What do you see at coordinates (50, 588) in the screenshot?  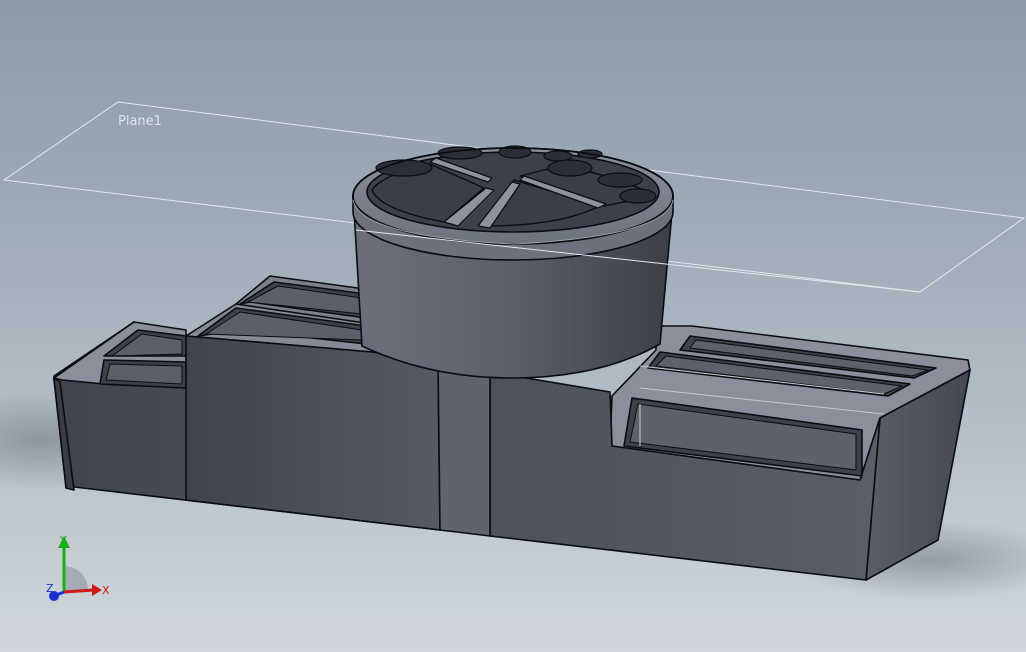 I see `axis-z-label: Z` at bounding box center [50, 588].